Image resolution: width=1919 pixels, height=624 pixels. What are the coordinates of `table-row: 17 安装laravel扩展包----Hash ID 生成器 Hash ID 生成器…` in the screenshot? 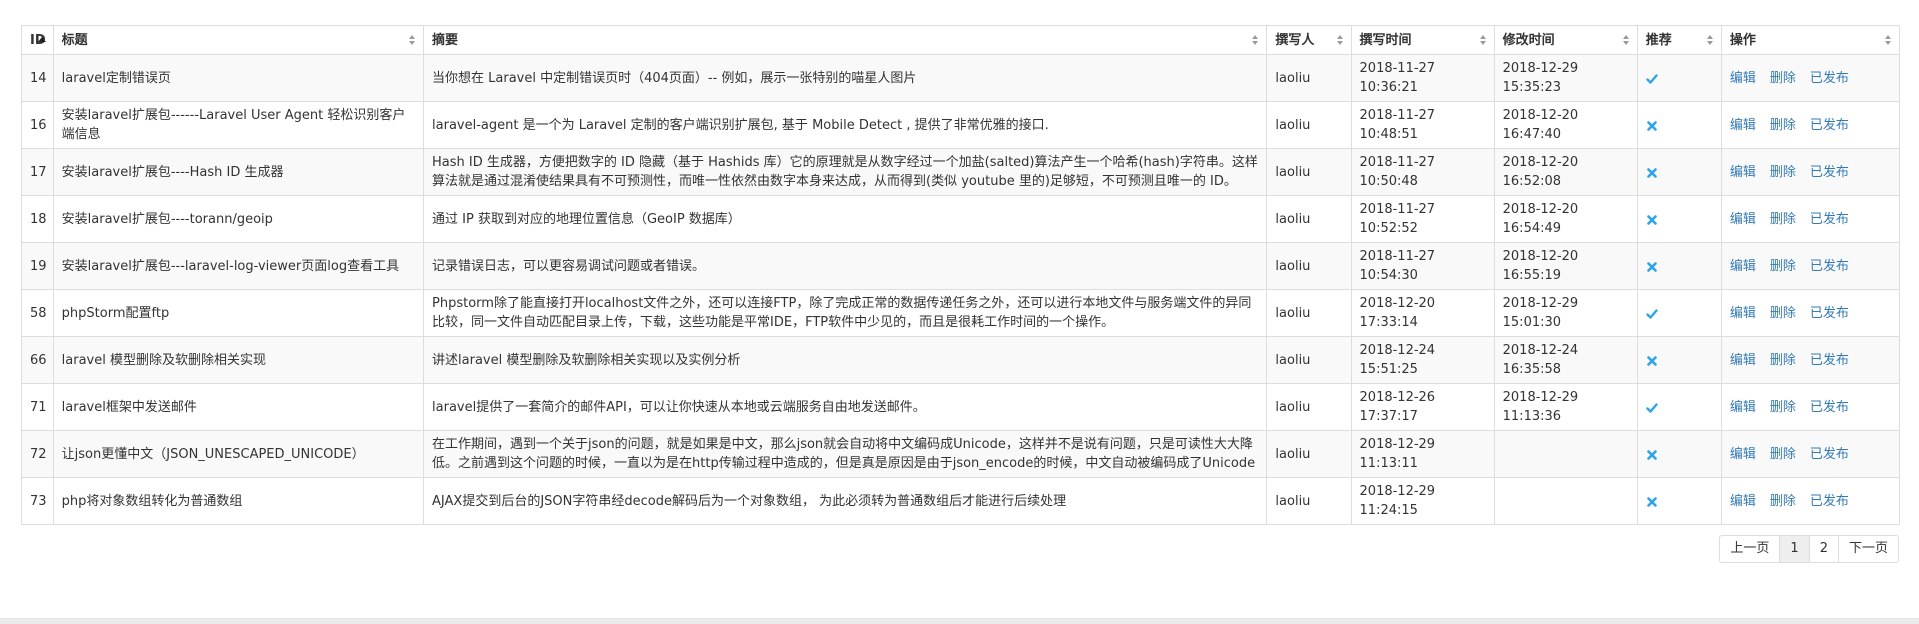 It's located at (961, 172).